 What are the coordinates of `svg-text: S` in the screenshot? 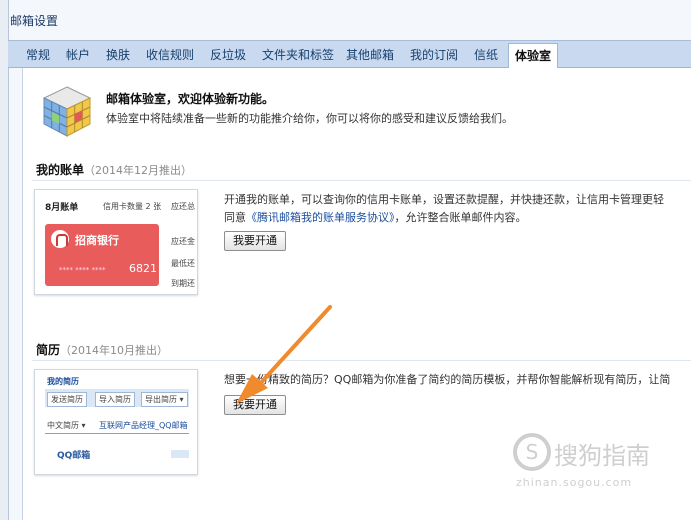 It's located at (532, 452).